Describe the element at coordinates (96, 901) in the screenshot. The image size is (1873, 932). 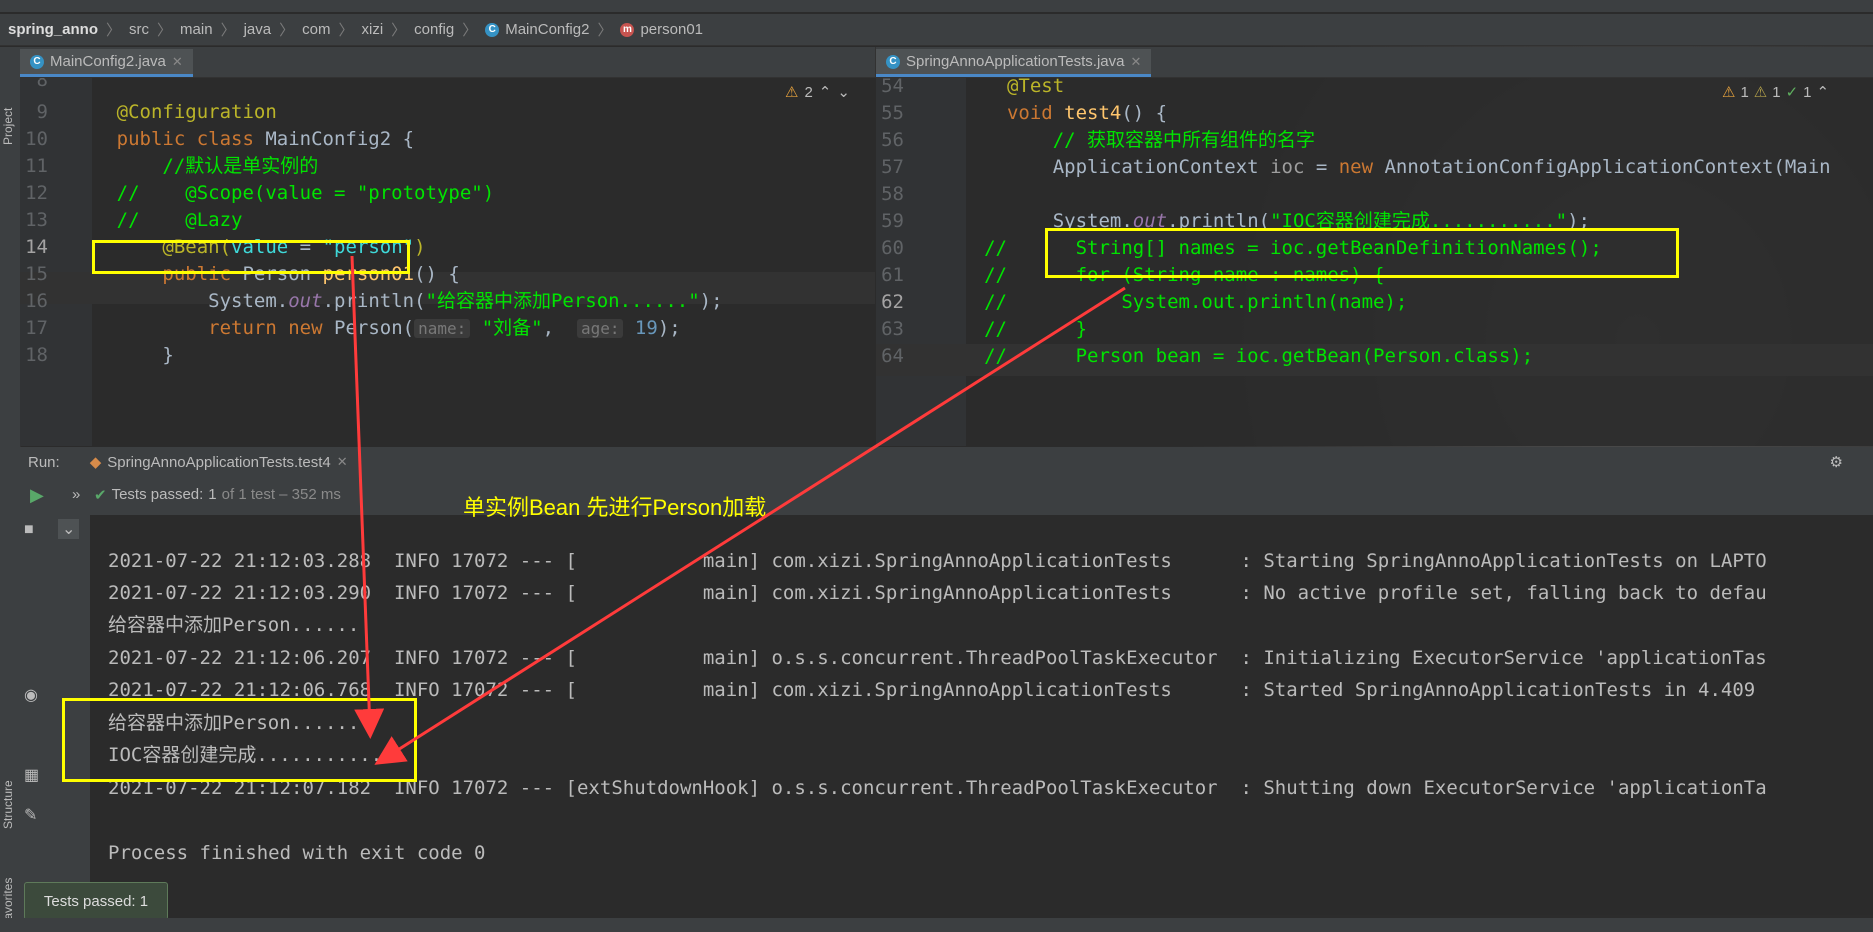
I see `tests-passed-toast: Tests passed: 1` at that location.